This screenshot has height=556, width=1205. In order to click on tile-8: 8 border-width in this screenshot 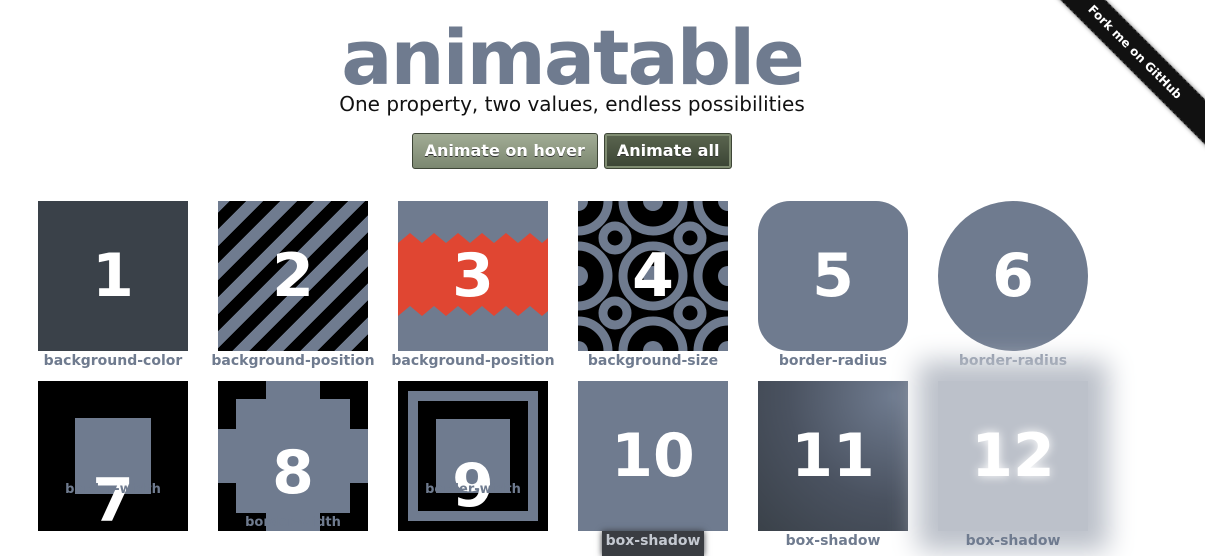, I will do `click(293, 456)`.